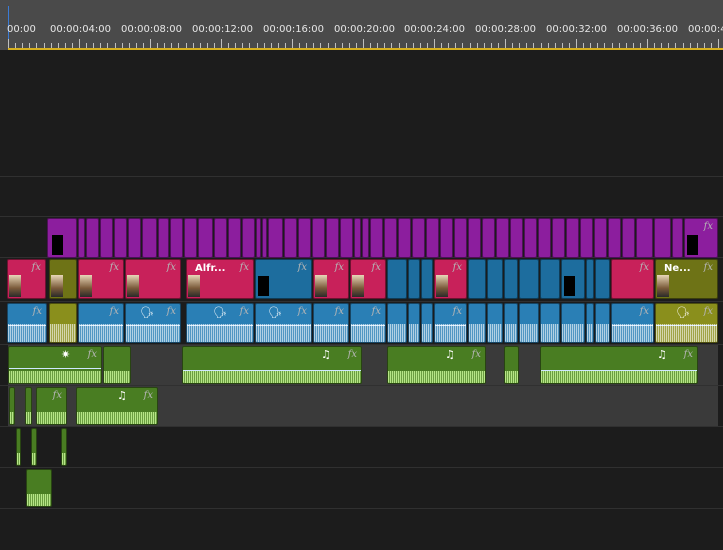 This screenshot has height=550, width=723. I want to click on audio-clip: ✷ fx, so click(55, 365).